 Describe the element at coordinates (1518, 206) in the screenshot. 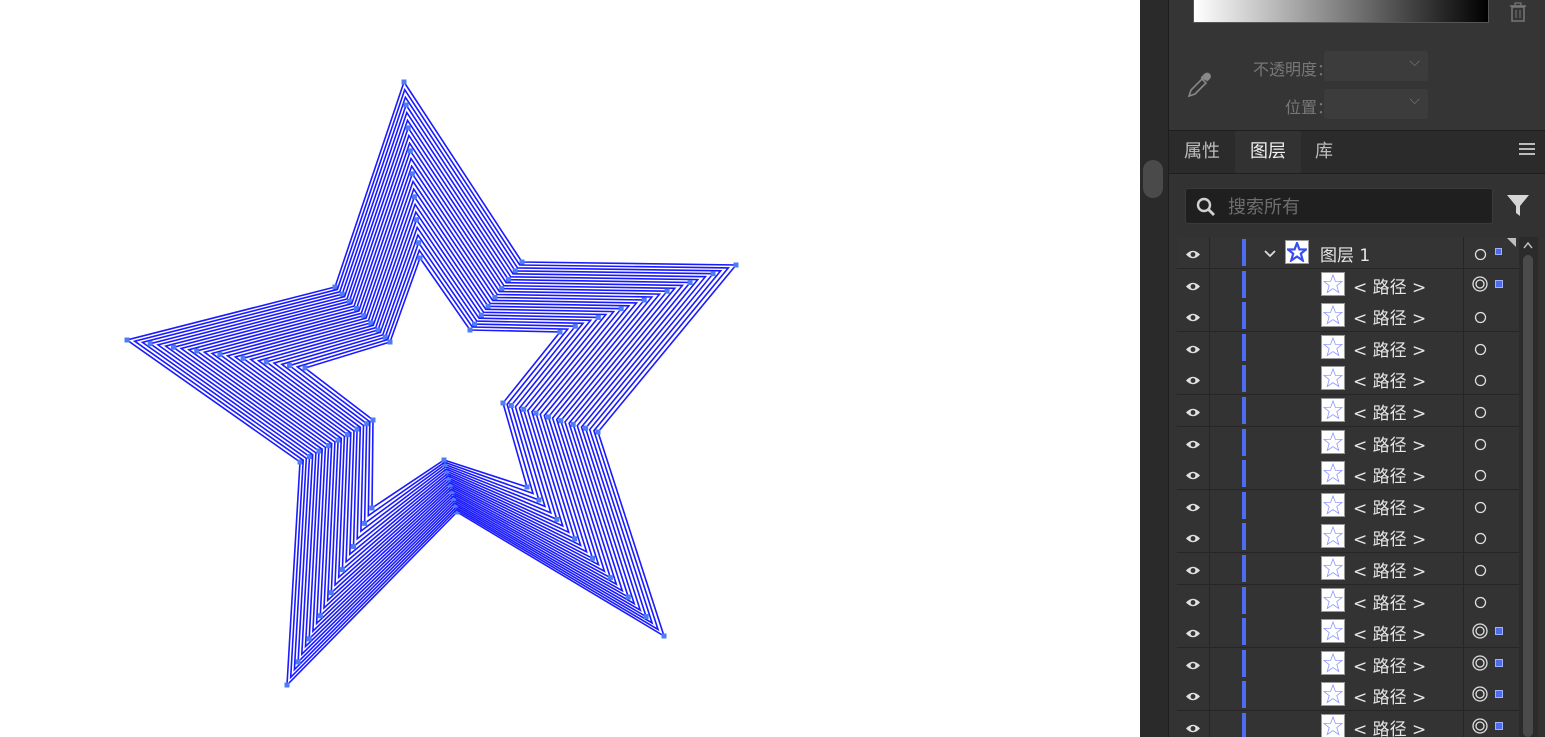

I see `filter-icon` at that location.